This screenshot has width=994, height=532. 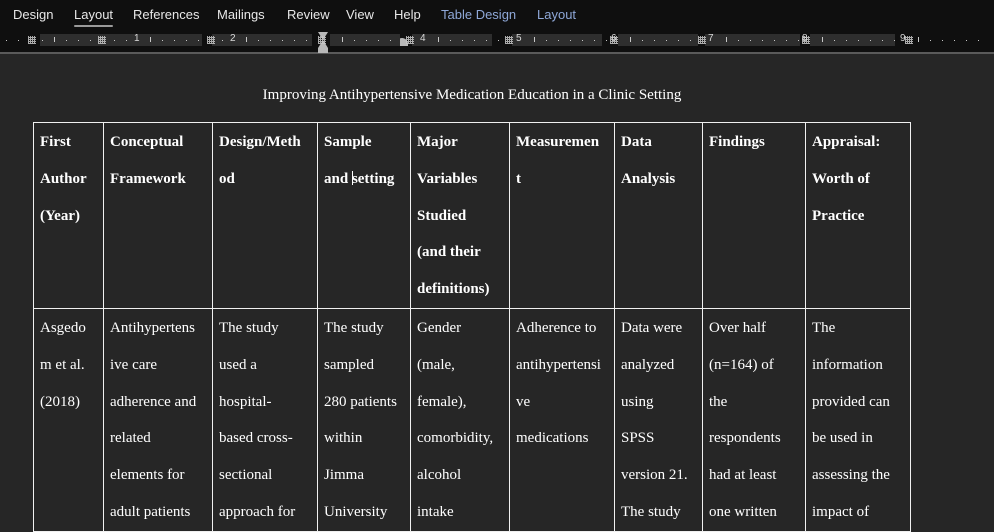 I want to click on ruler-segment, so click(x=80, y=40).